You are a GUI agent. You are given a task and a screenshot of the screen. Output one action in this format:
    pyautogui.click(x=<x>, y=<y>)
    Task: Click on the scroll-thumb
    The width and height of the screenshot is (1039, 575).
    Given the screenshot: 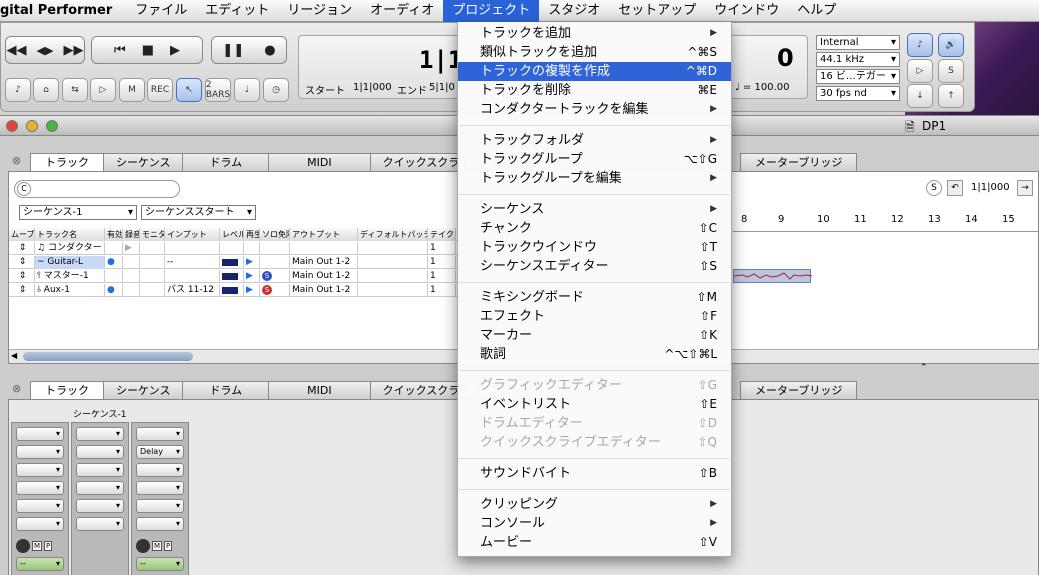 What is the action you would take?
    pyautogui.click(x=108, y=356)
    